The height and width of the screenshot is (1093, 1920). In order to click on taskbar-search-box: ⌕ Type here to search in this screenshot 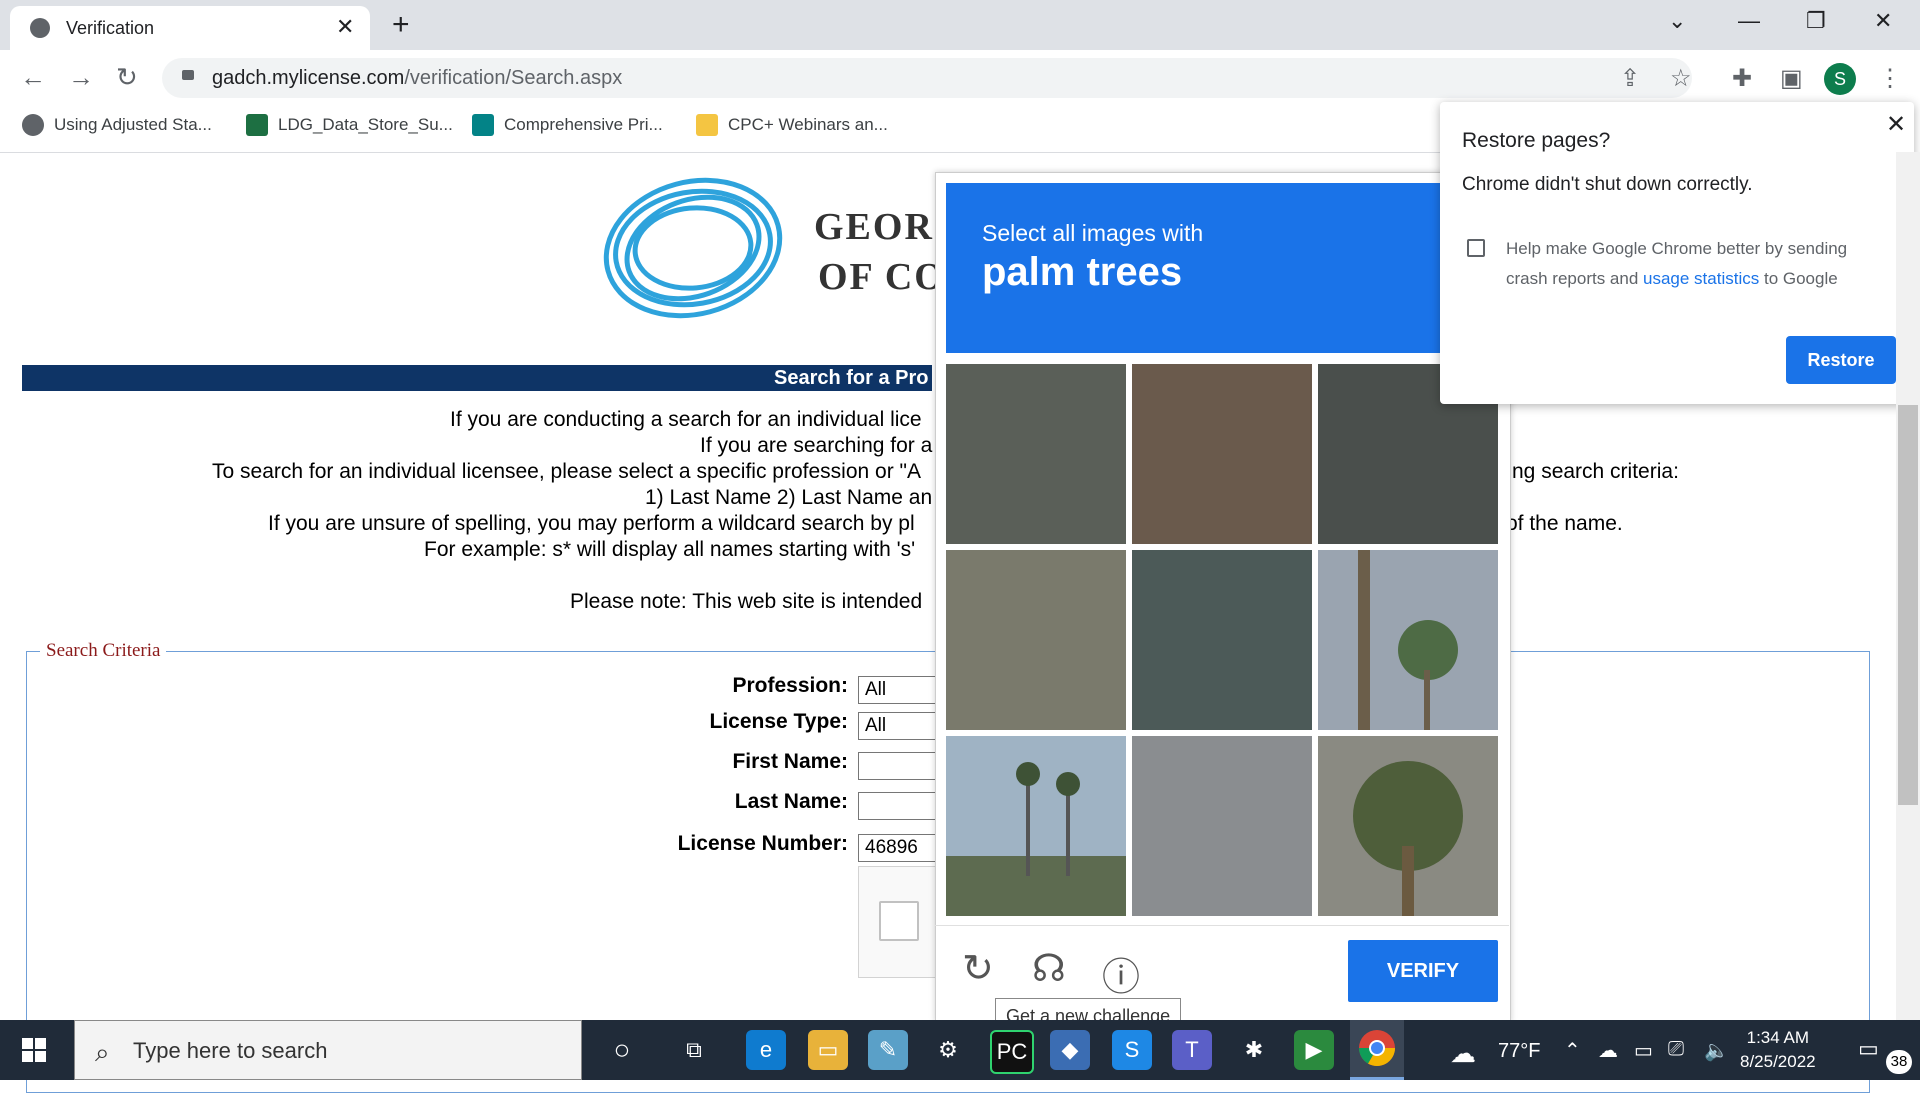, I will do `click(328, 1050)`.